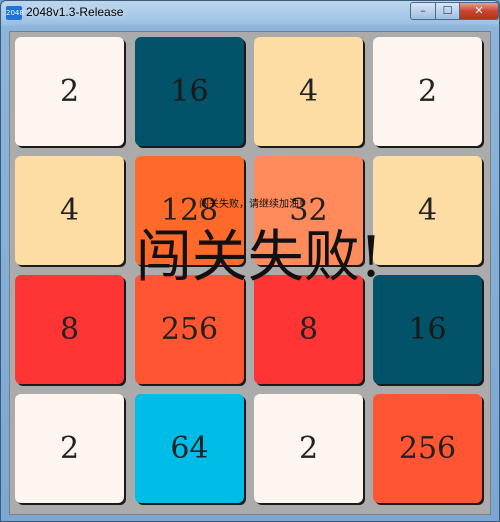  What do you see at coordinates (69, 448) in the screenshot?
I see `tile-r4-c1: 2` at bounding box center [69, 448].